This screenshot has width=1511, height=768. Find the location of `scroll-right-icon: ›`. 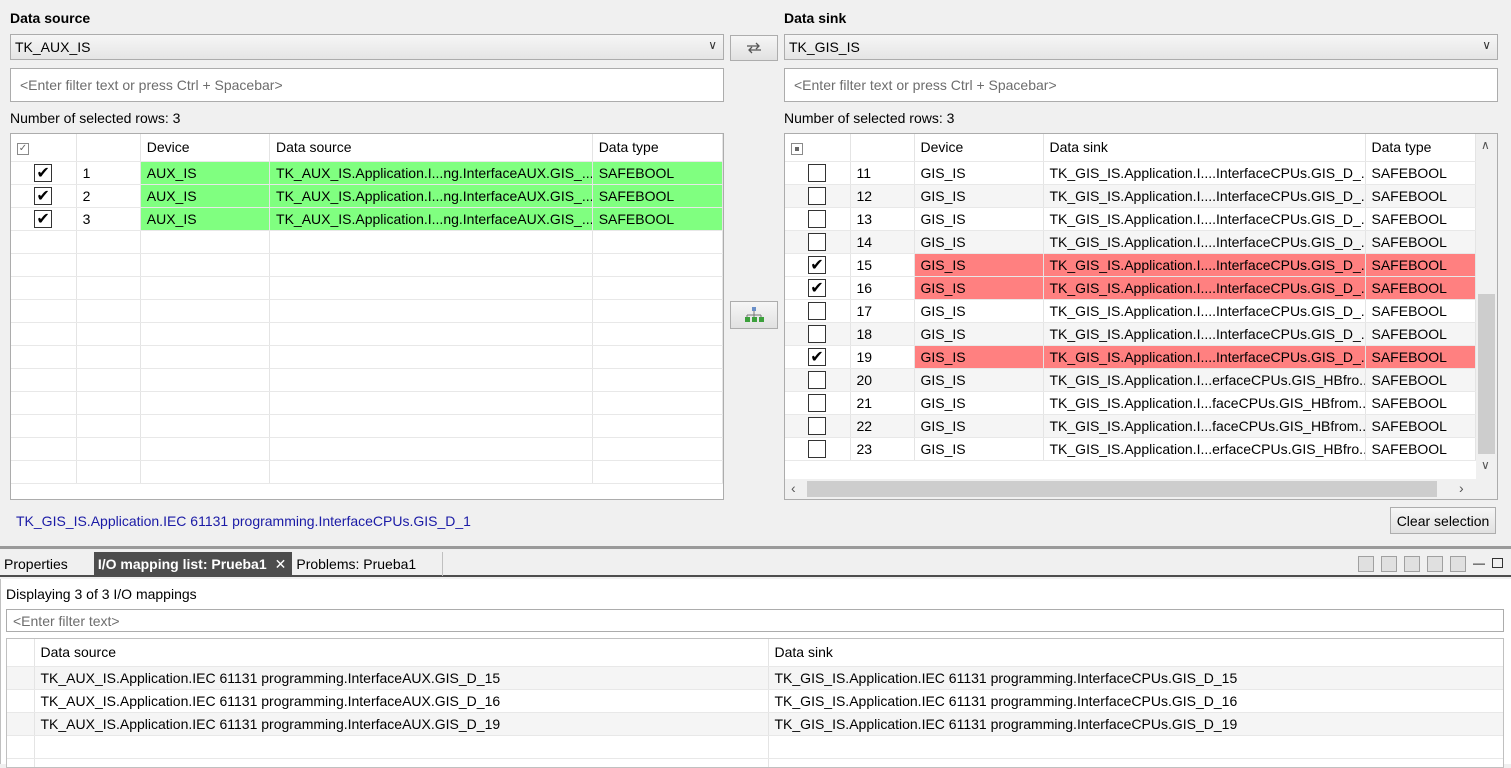

scroll-right-icon: › is located at coordinates (1461, 488).